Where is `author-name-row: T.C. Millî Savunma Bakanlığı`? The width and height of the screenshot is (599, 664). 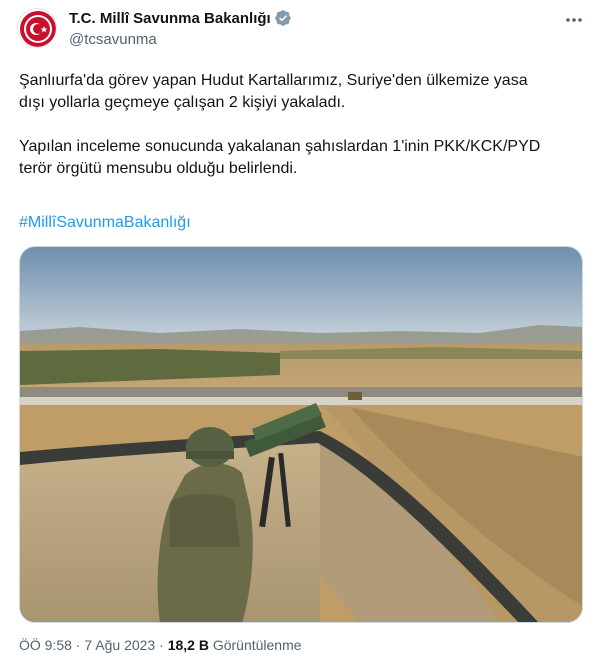
author-name-row: T.C. Millî Savunma Bakanlığı is located at coordinates (180, 18).